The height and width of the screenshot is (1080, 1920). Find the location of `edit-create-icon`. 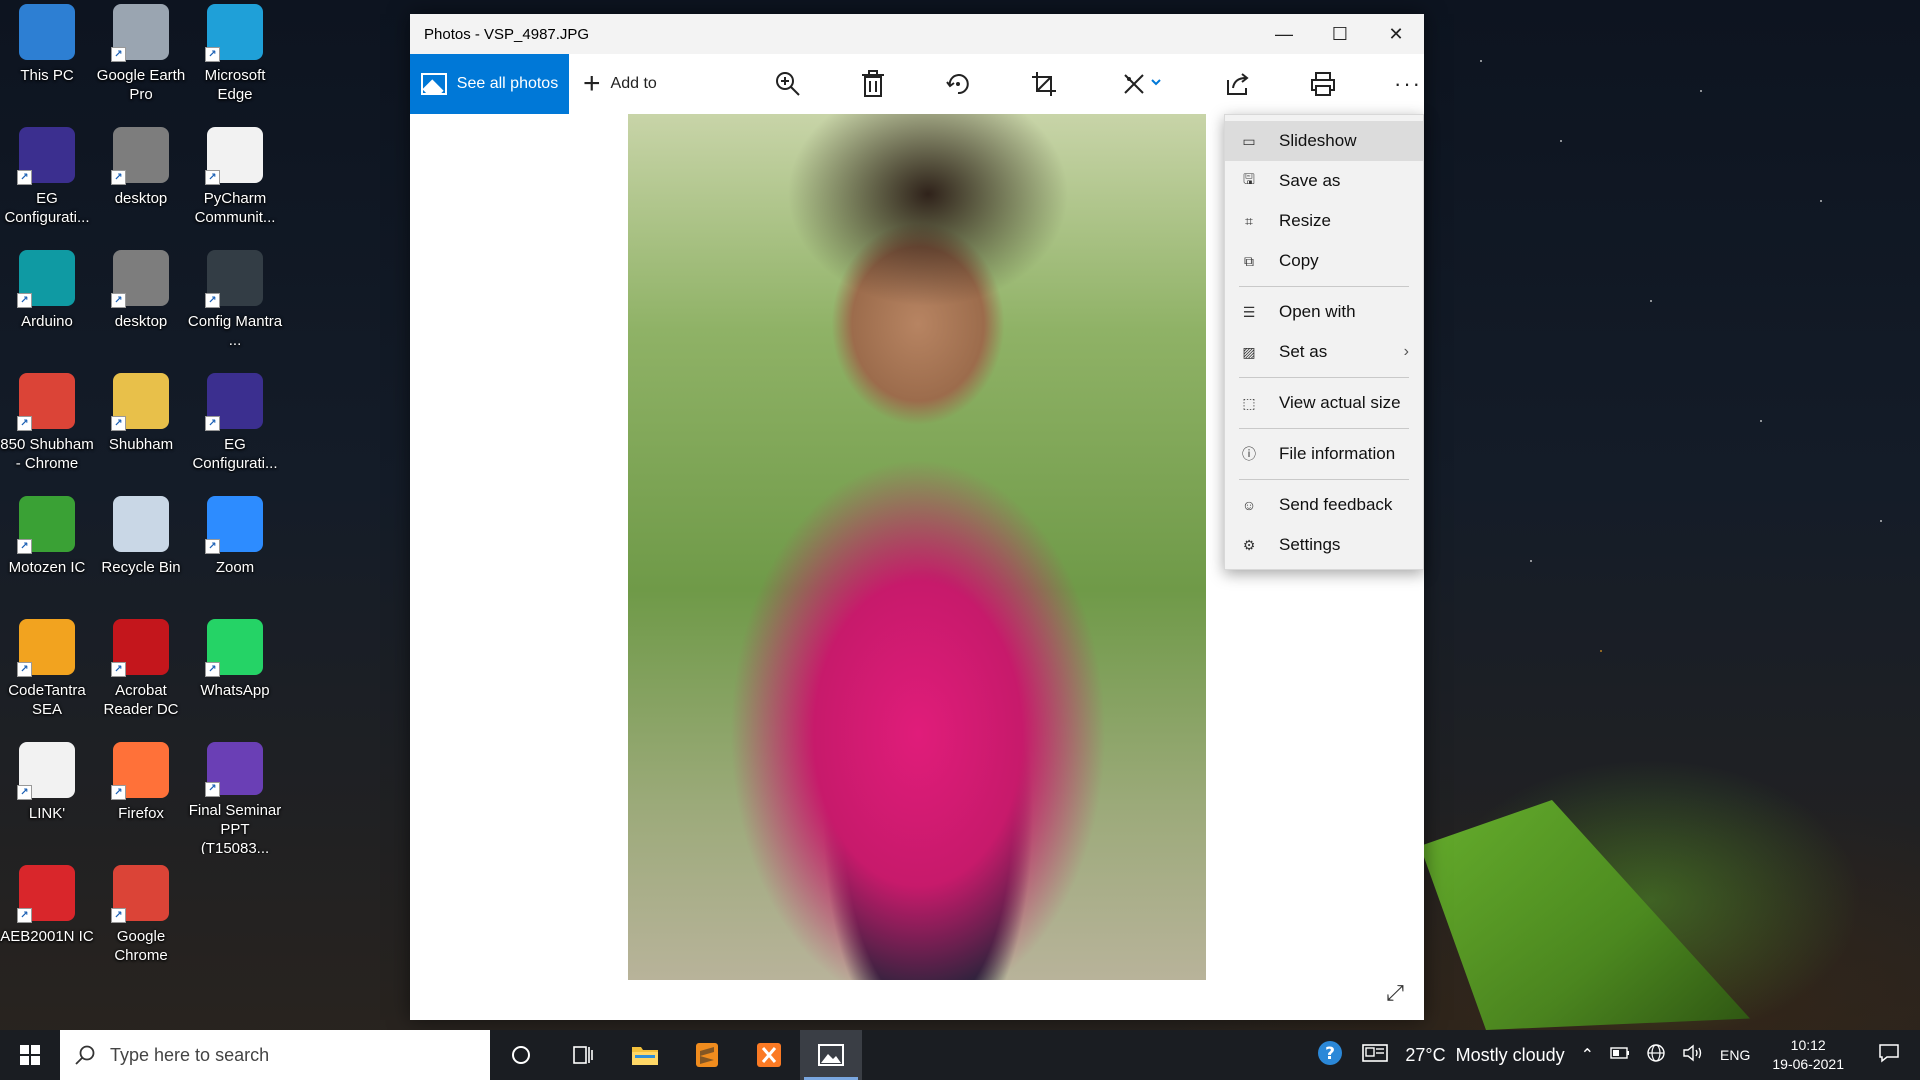

edit-create-icon is located at coordinates (1143, 84).